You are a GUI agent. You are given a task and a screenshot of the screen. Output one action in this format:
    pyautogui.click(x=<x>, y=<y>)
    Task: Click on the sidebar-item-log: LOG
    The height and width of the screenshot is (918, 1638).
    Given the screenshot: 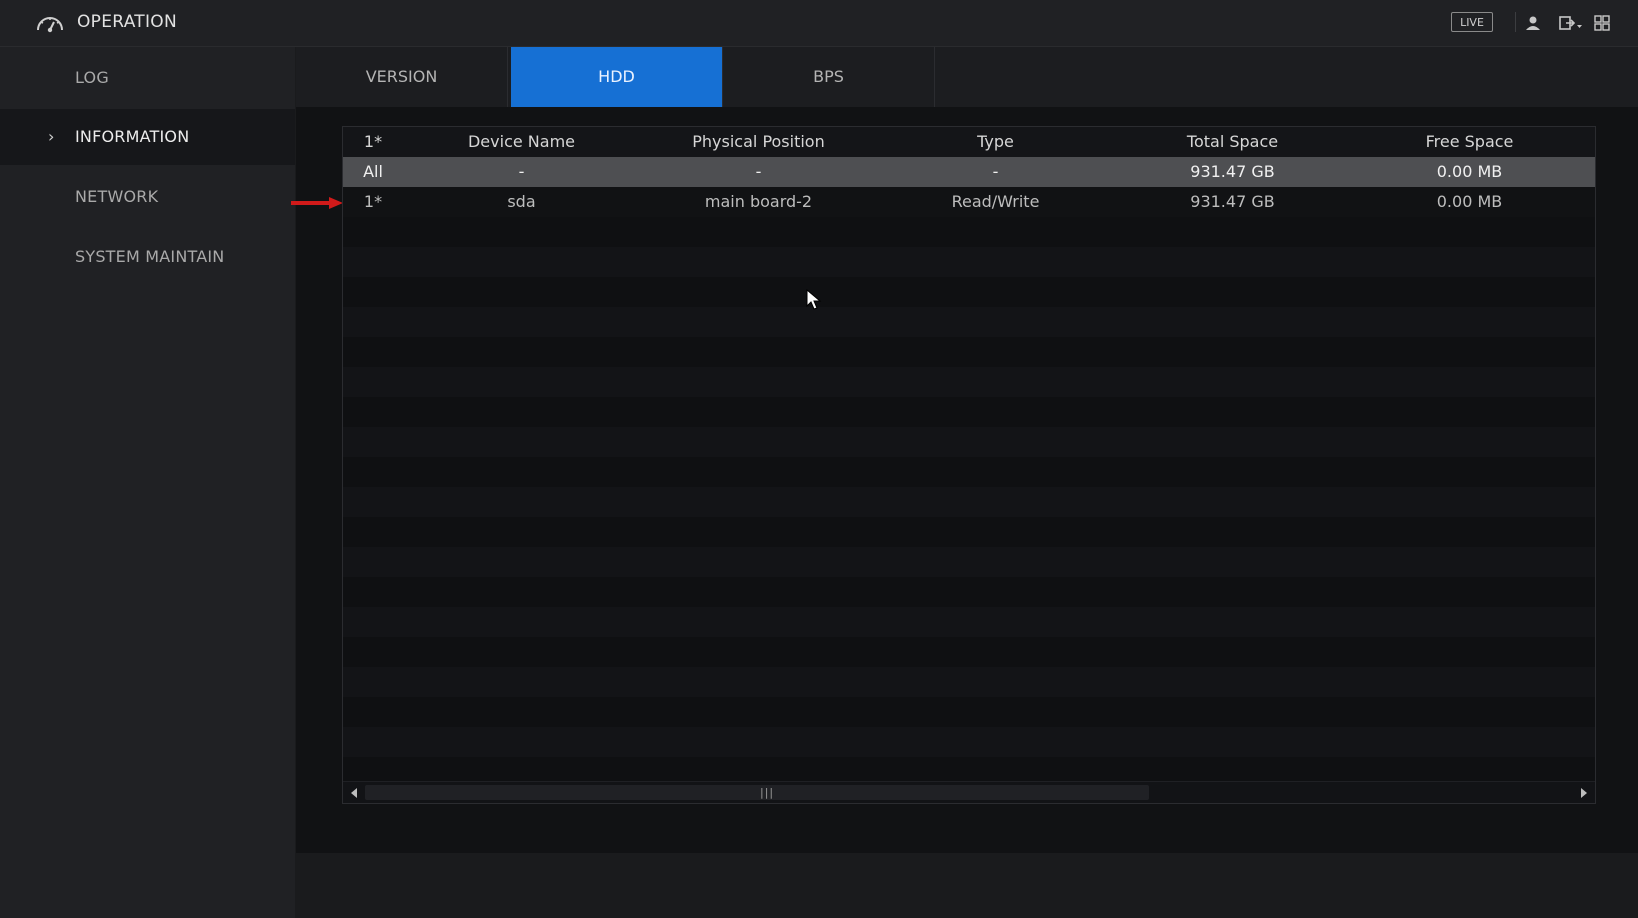 What is the action you would take?
    pyautogui.click(x=147, y=78)
    